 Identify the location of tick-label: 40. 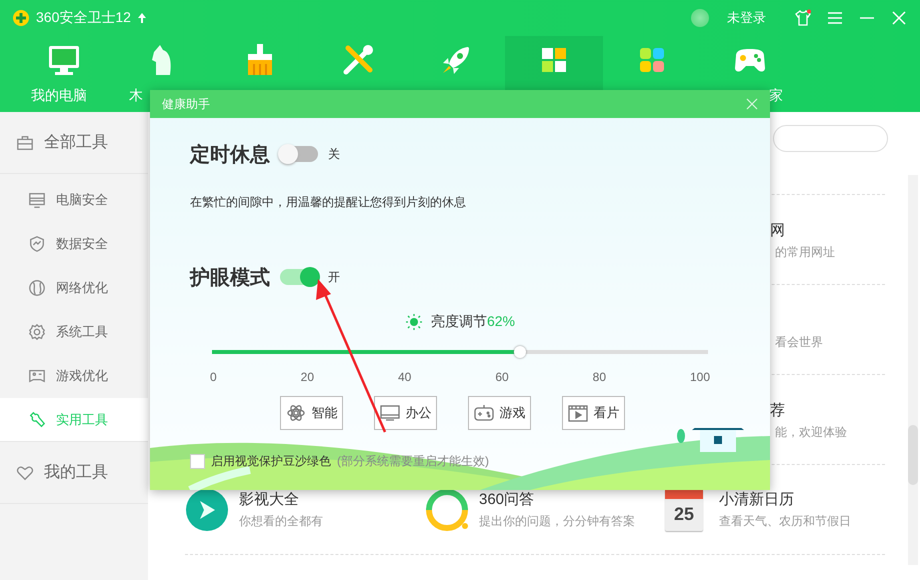
(405, 377).